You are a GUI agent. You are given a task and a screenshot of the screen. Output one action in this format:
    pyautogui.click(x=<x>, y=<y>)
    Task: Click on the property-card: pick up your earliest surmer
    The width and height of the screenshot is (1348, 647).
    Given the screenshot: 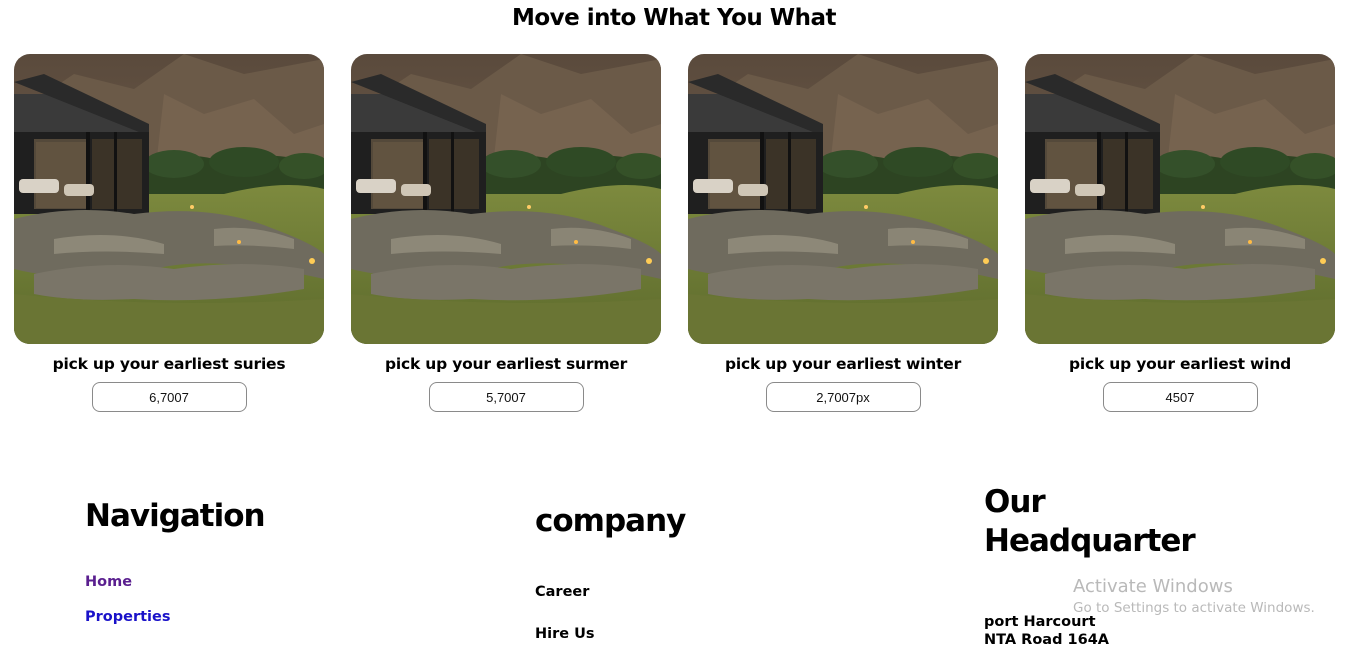 What is the action you would take?
    pyautogui.click(x=506, y=233)
    